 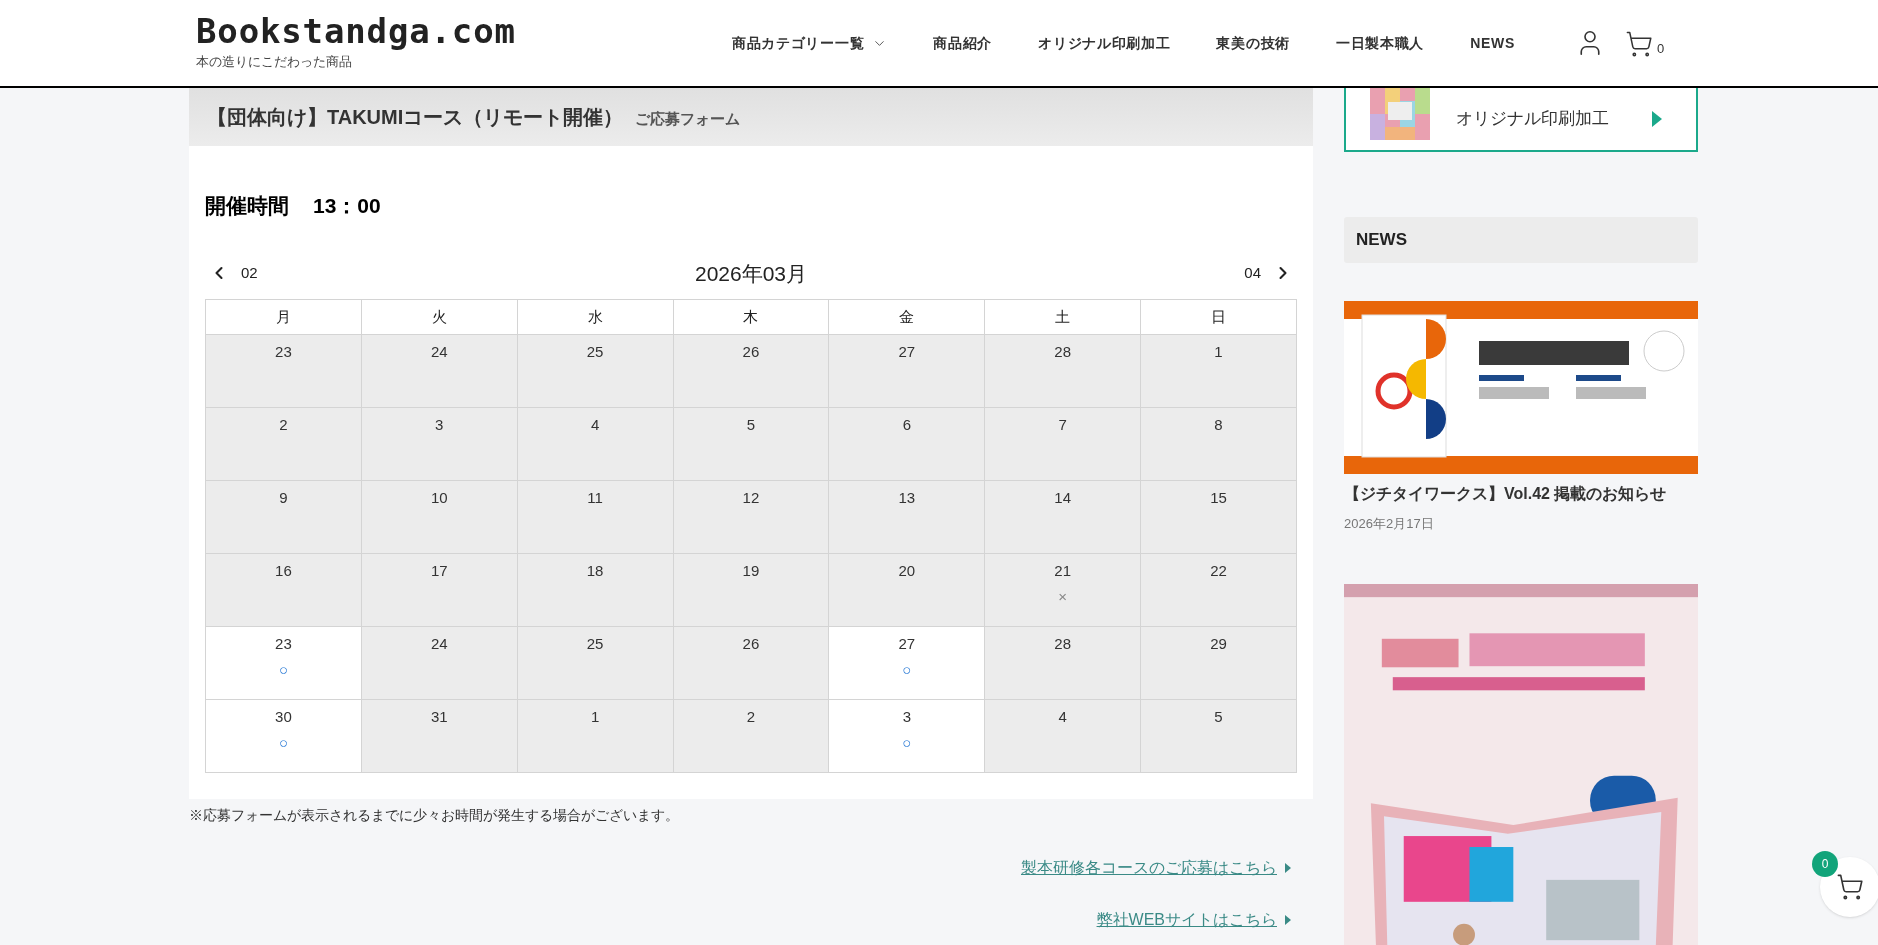 What do you see at coordinates (347, 206) in the screenshot?
I see `time-value: 13：00` at bounding box center [347, 206].